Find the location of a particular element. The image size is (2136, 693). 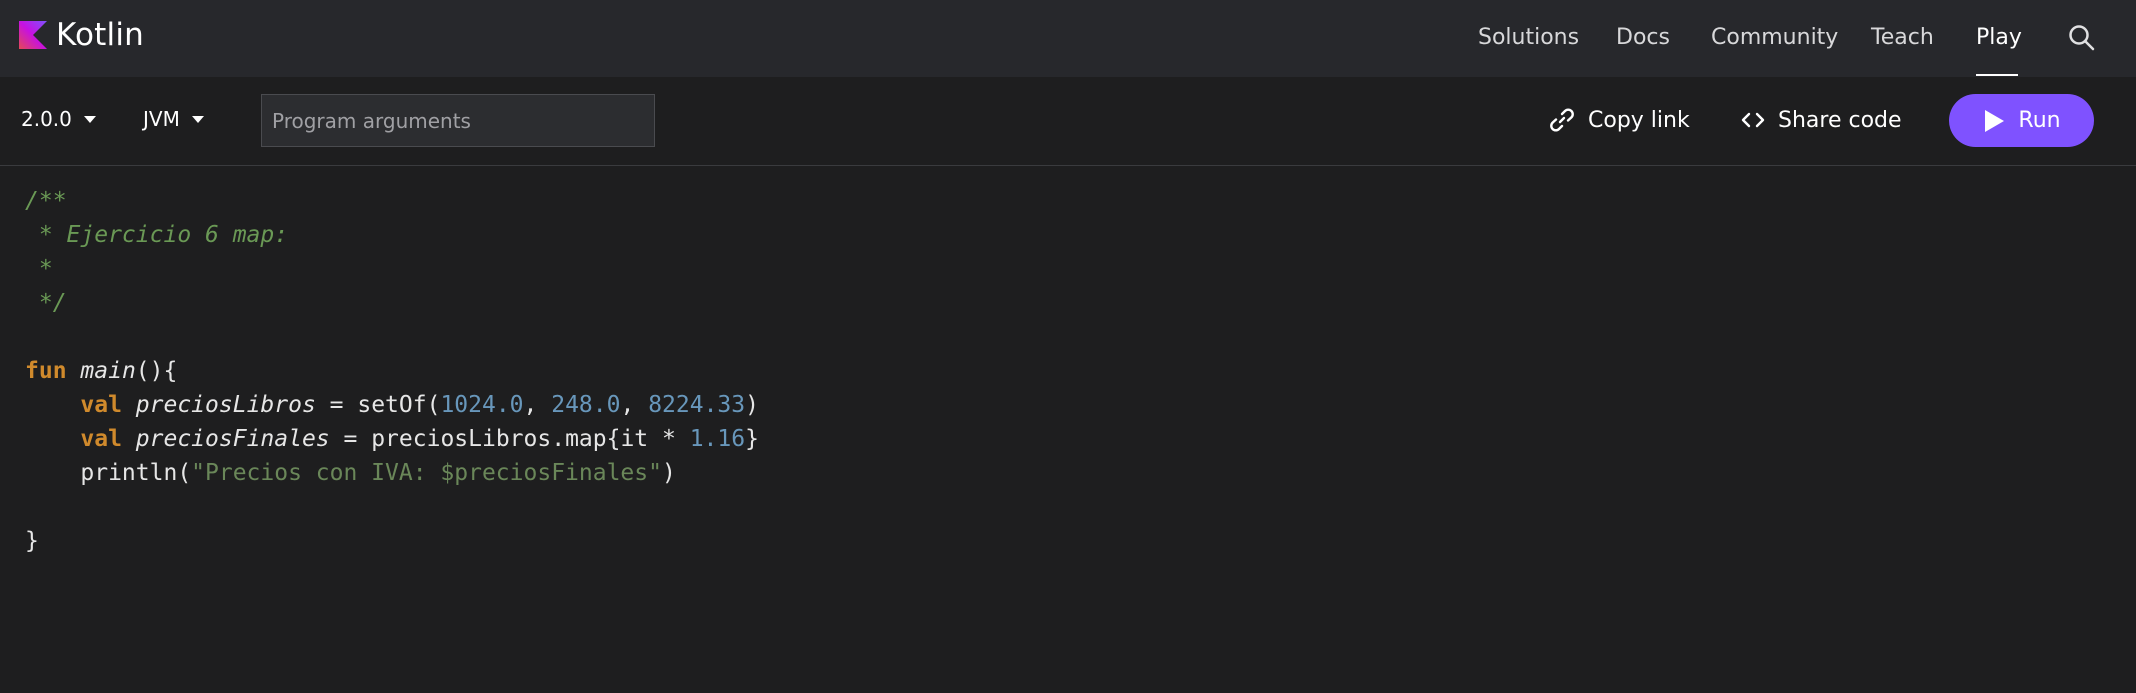

play-icon is located at coordinates (1995, 120).